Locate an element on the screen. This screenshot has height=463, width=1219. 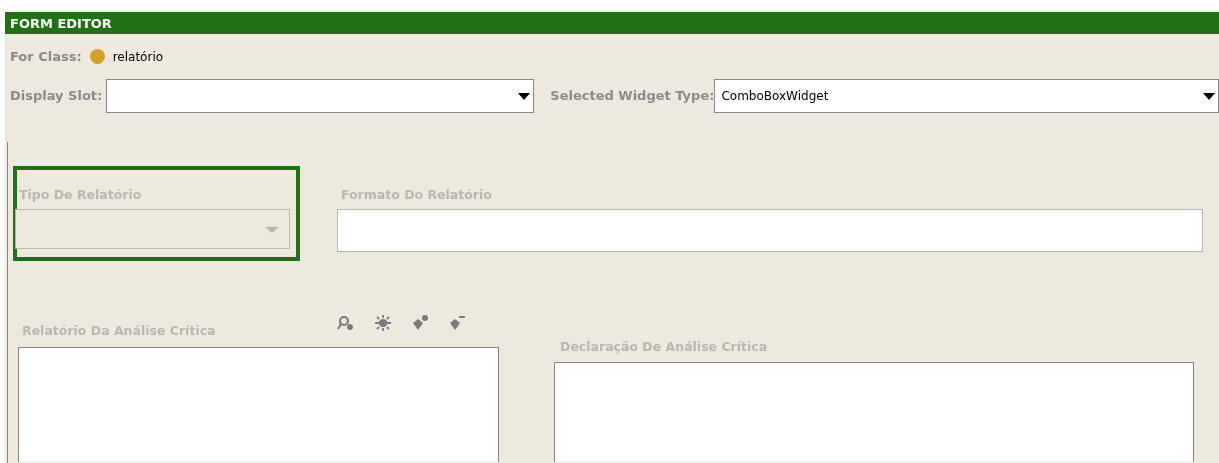
dropdown-value: ComboBoxWidget is located at coordinates (775, 96).